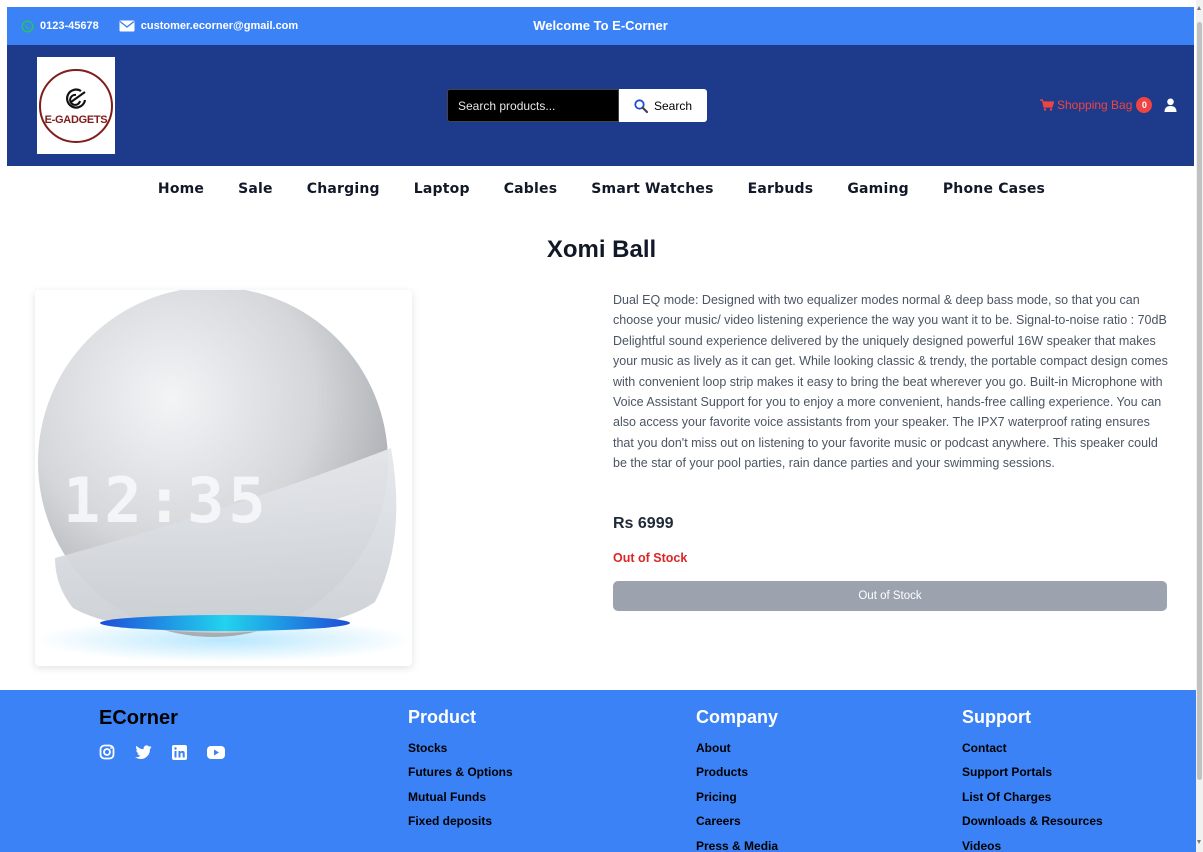 The width and height of the screenshot is (1203, 852). I want to click on twitter-icon, so click(143, 752).